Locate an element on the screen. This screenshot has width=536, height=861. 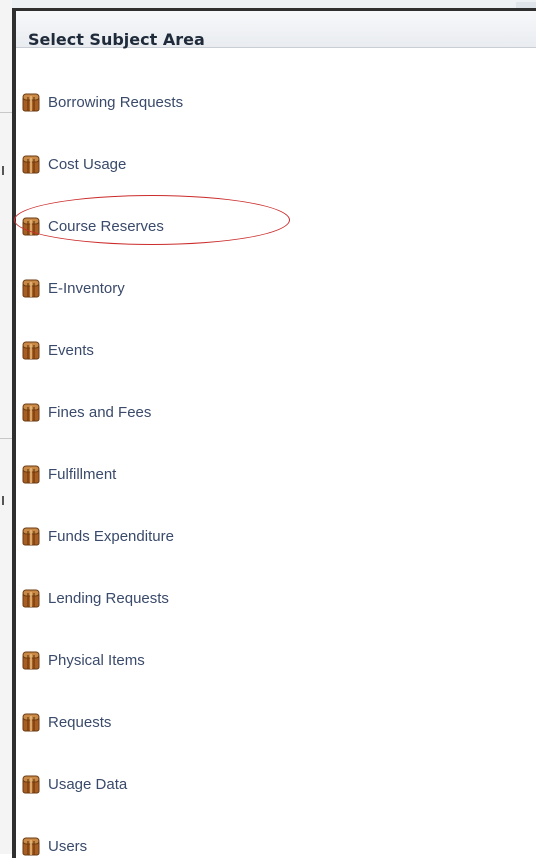
subject-area-item: Borrowing Requests is located at coordinates (101, 102).